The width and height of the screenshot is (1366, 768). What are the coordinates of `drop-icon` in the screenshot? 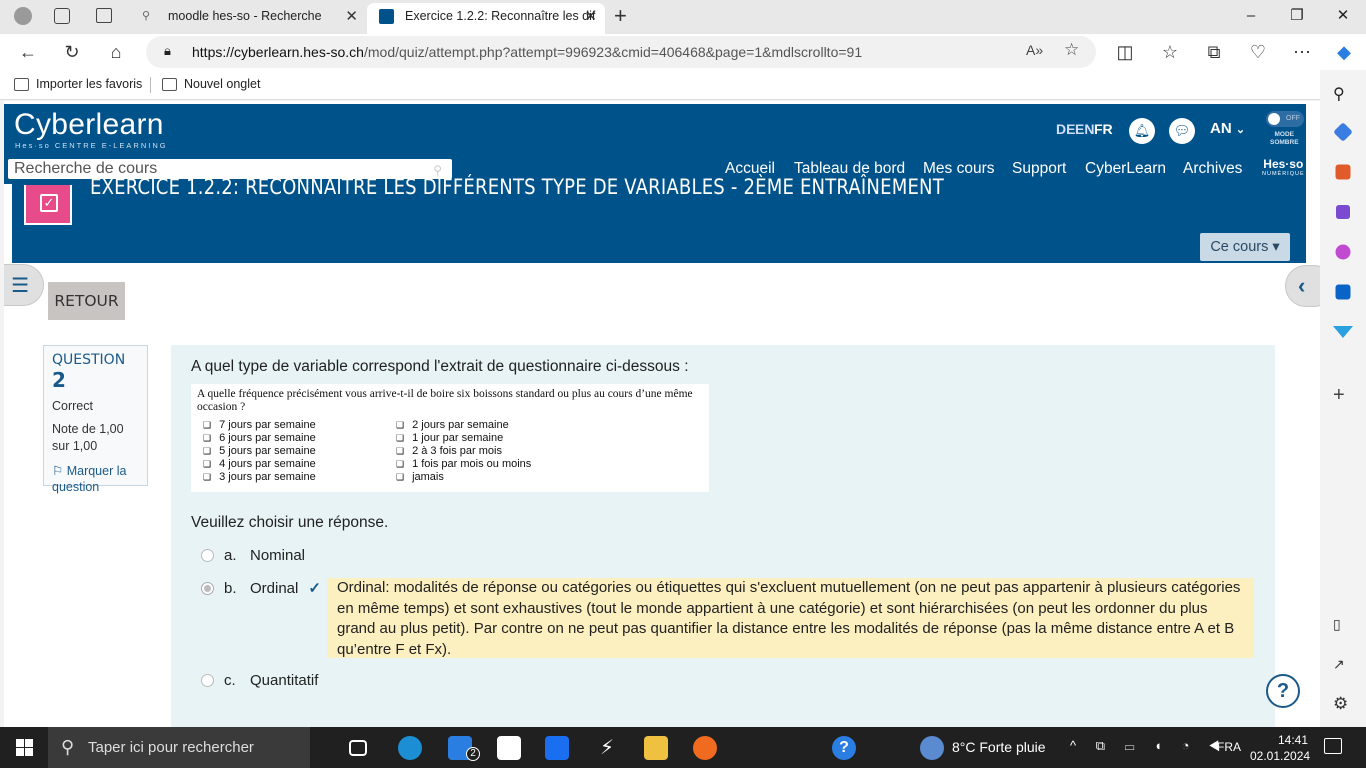 It's located at (1343, 332).